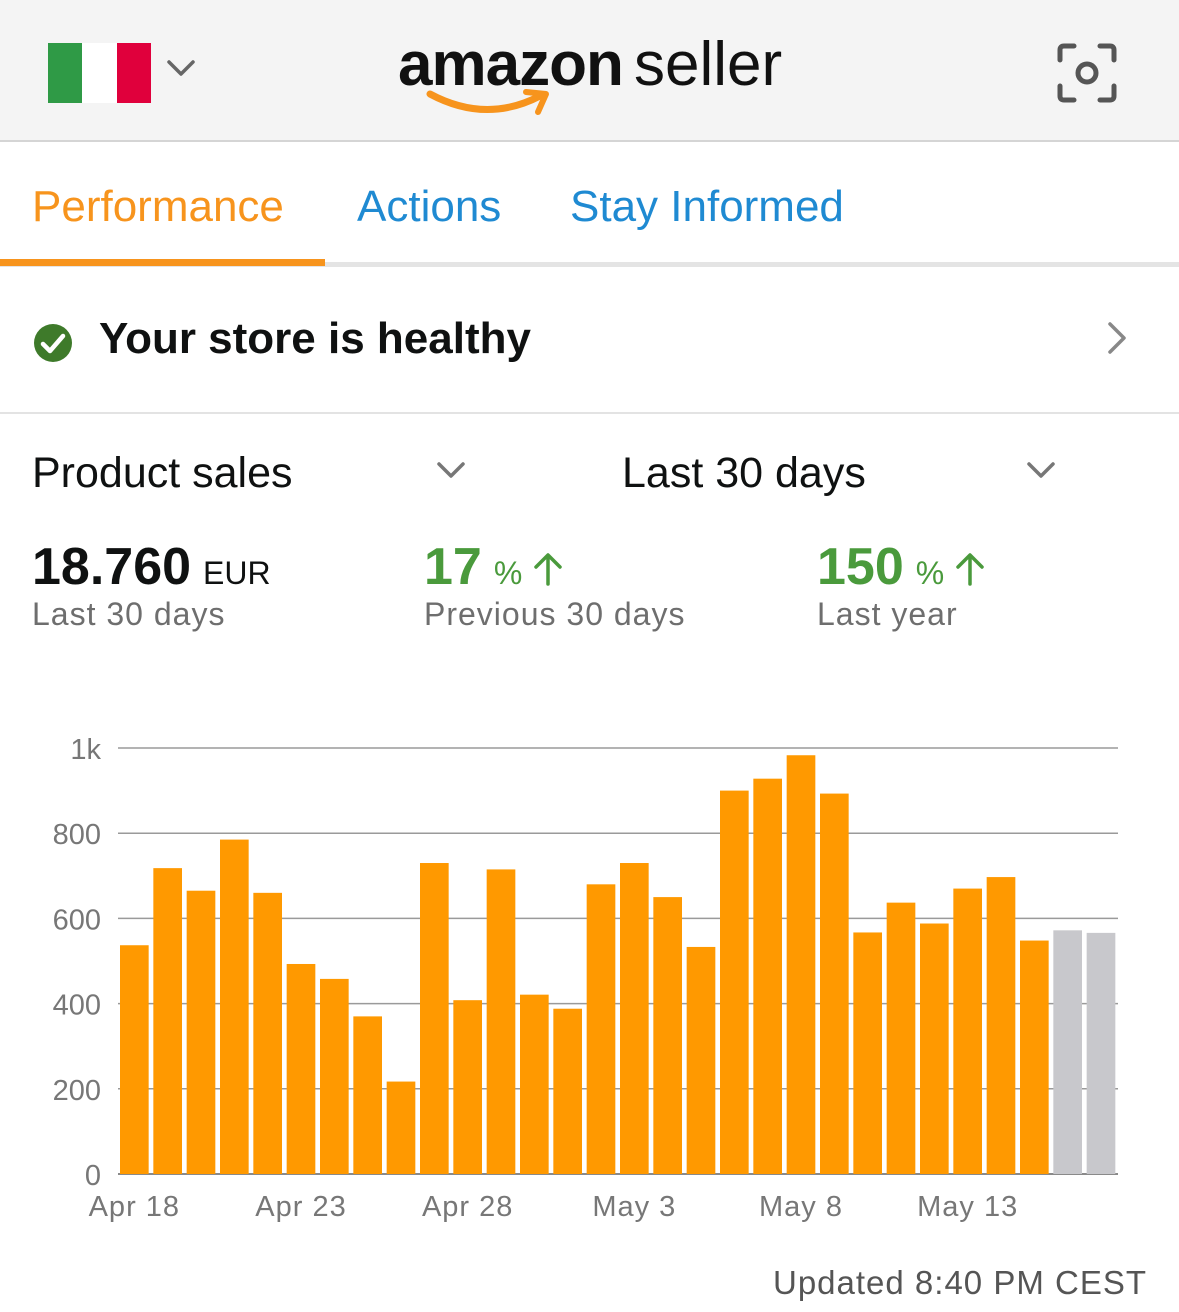 The width and height of the screenshot is (1179, 1312). Describe the element at coordinates (634, 1207) in the screenshot. I see `x-tick-label: May 3` at that location.